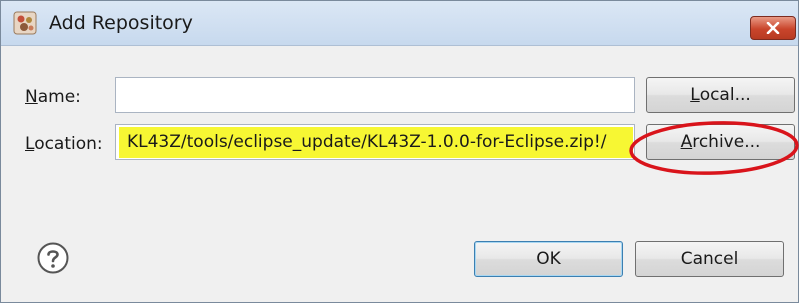 The width and height of the screenshot is (799, 303). What do you see at coordinates (375, 95) in the screenshot?
I see `name-input` at bounding box center [375, 95].